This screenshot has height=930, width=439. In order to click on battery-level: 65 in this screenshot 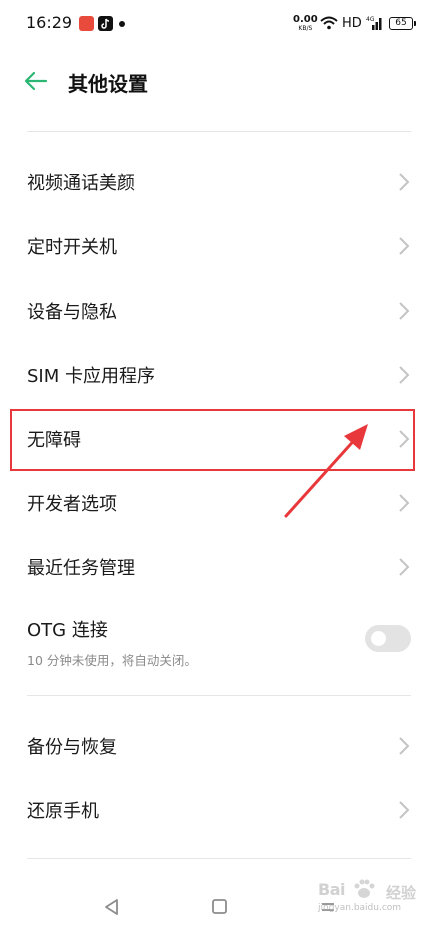, I will do `click(401, 23)`.